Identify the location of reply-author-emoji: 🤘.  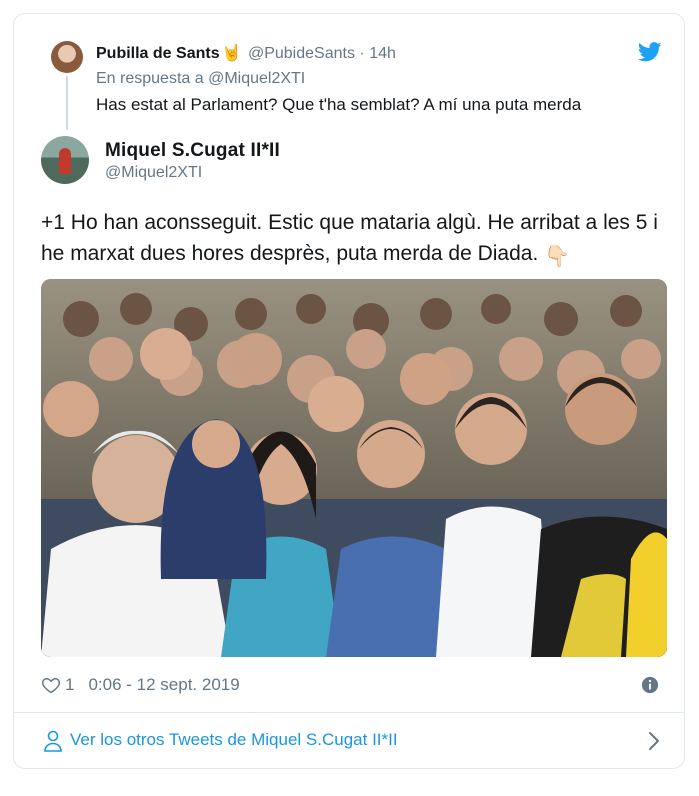
(231, 53).